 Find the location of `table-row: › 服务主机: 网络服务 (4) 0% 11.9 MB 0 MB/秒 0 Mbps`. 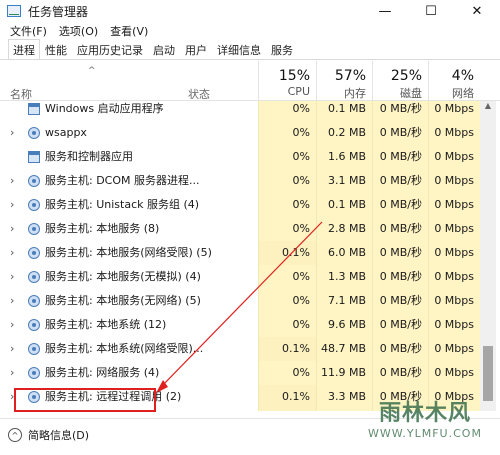

table-row: › 服务主机: 网络服务 (4) 0% 11.9 MB 0 MB/秒 0 Mbps is located at coordinates (240, 373).